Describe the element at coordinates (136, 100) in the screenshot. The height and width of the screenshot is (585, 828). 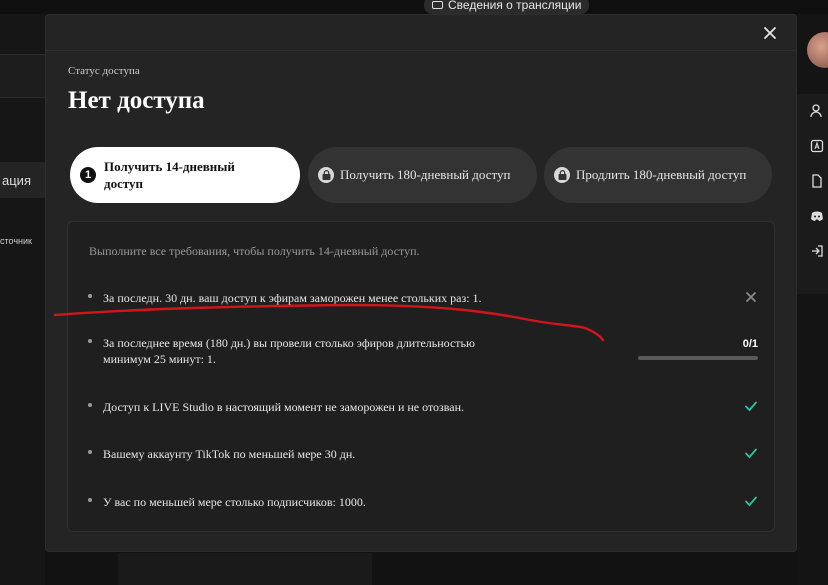
I see `page-title: Нет доступа` at that location.